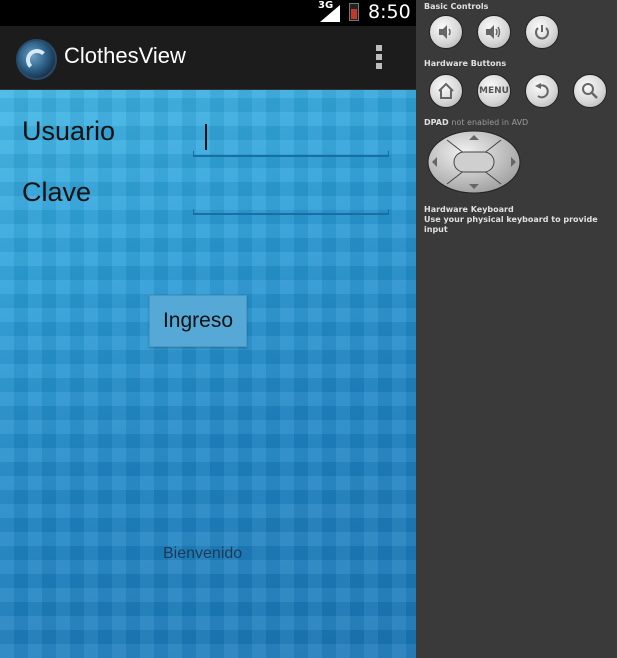 This screenshot has height=658, width=617. Describe the element at coordinates (291, 212) in the screenshot. I see `password-field-underline` at that location.